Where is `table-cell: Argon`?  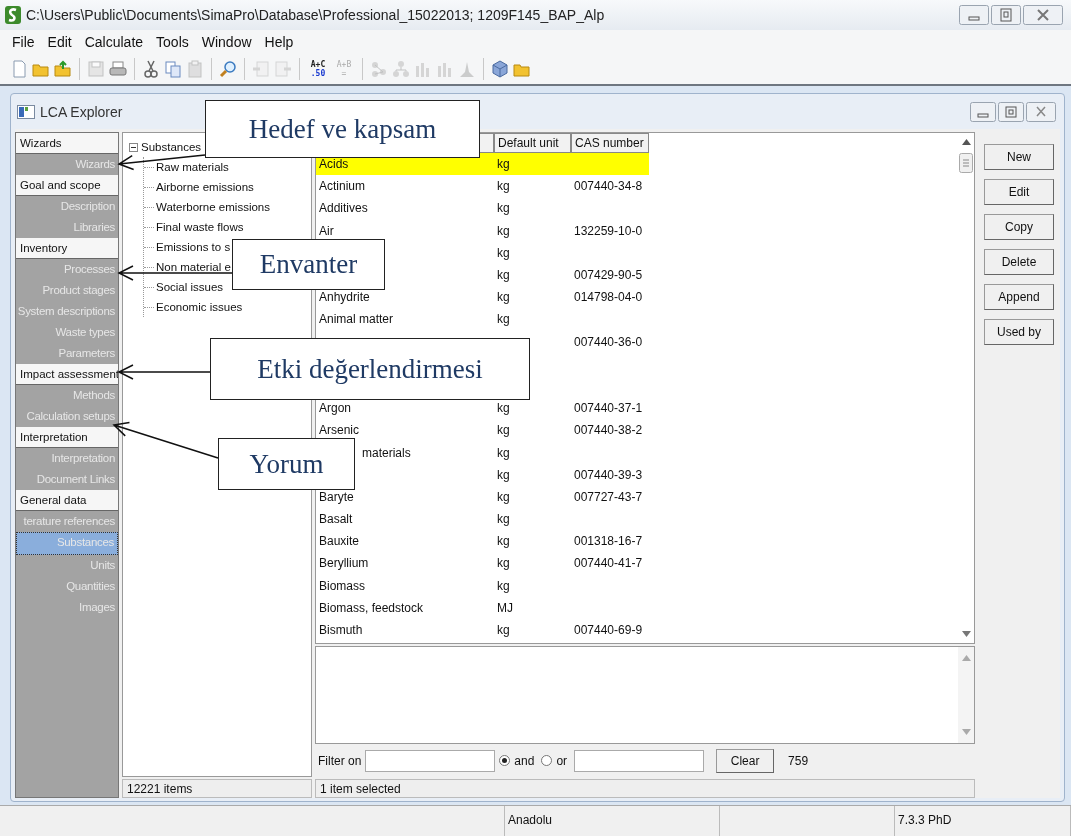
table-cell: Argon is located at coordinates (335, 408).